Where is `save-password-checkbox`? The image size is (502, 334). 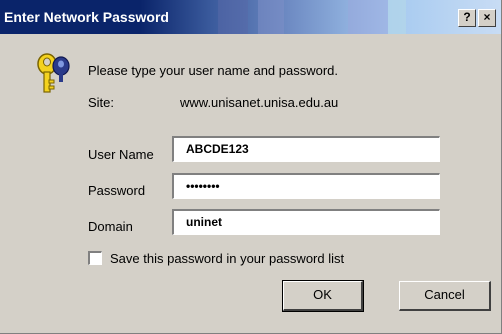
save-password-checkbox is located at coordinates (95, 258).